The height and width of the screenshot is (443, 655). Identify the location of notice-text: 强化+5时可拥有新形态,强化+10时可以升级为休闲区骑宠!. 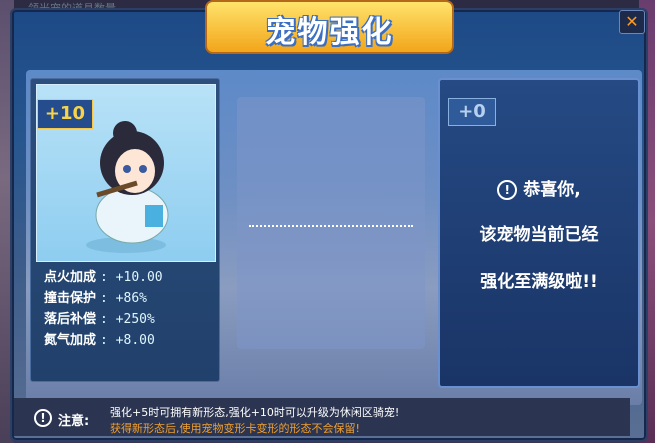
(255, 412).